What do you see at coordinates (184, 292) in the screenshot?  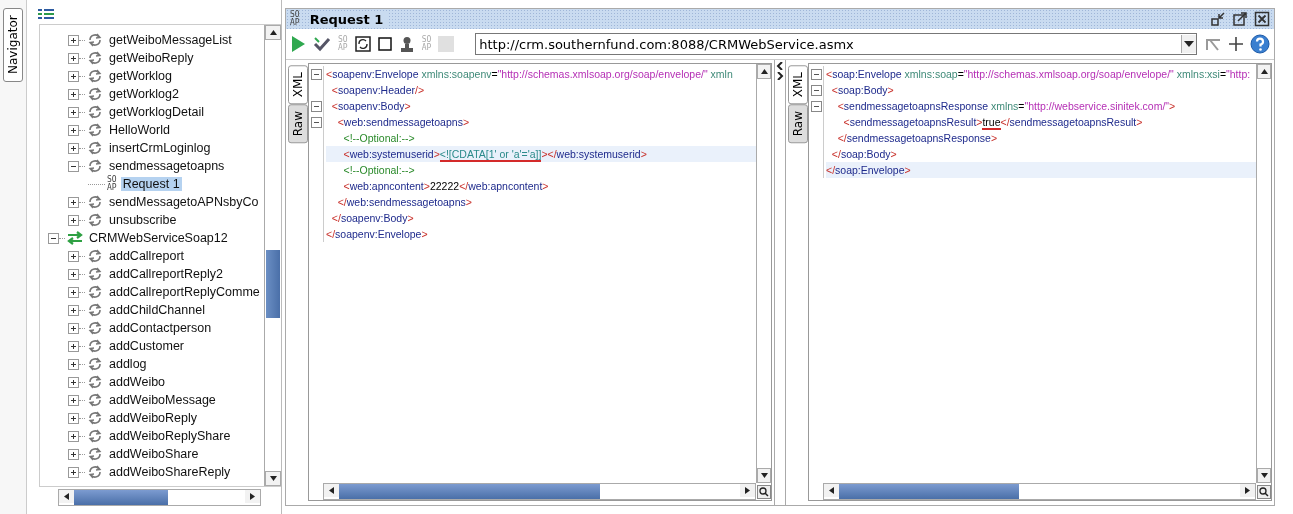 I see `tree-item: addCallreportReplyComme` at bounding box center [184, 292].